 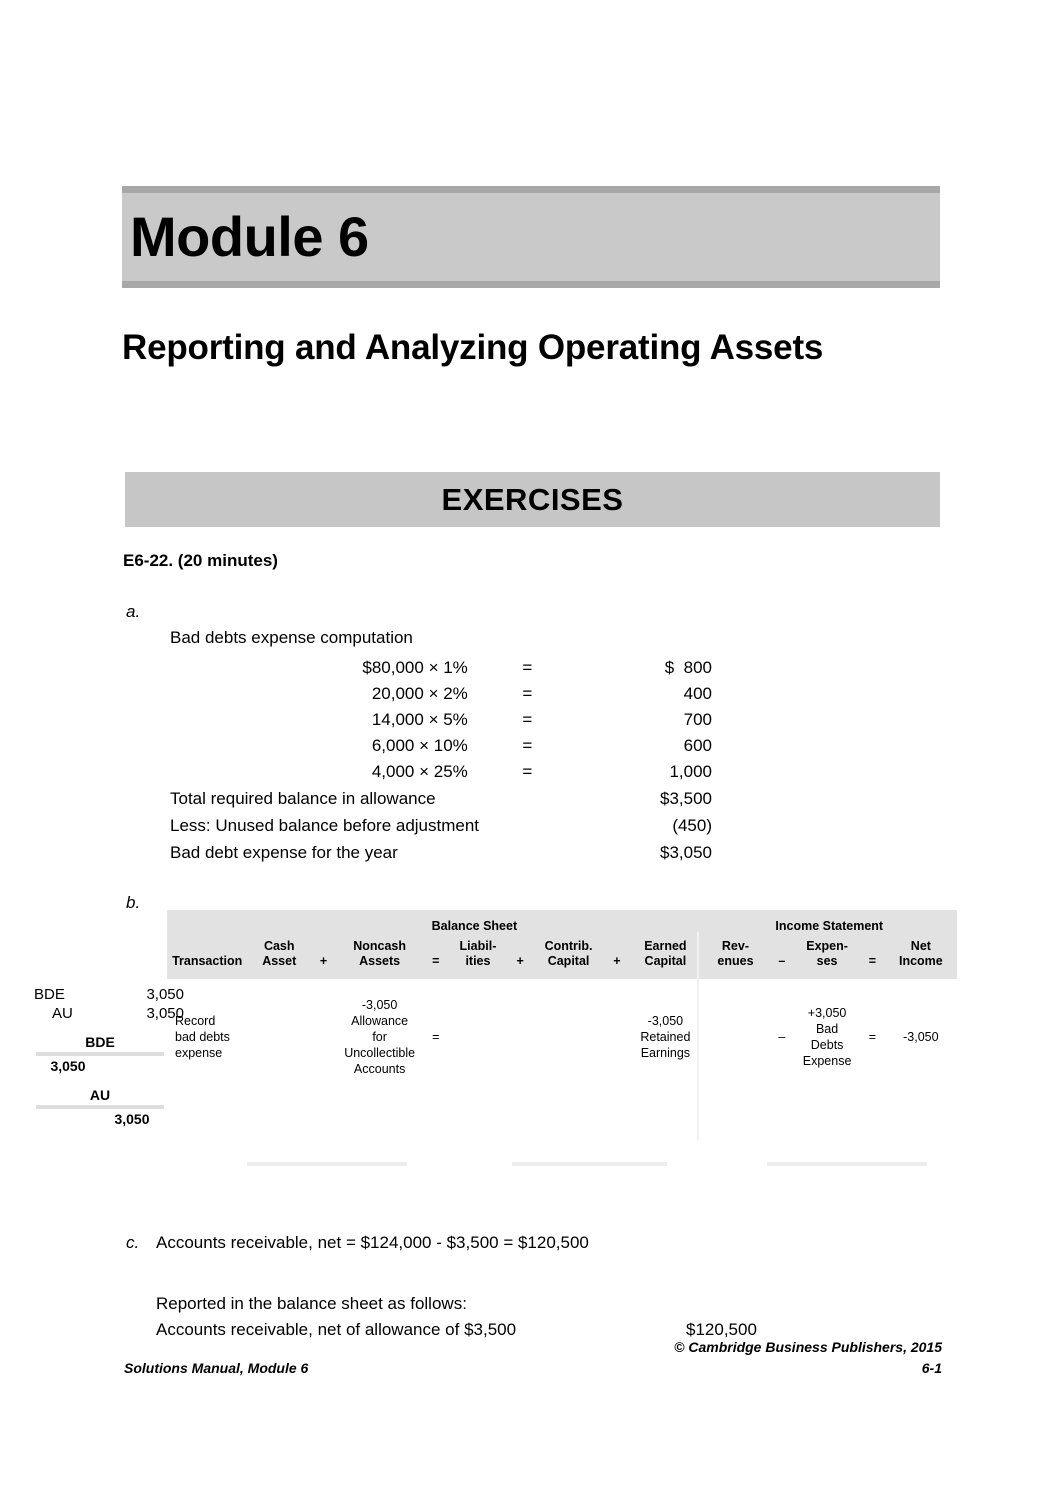 What do you see at coordinates (436, 958) in the screenshot?
I see `fse-operator-4: =` at bounding box center [436, 958].